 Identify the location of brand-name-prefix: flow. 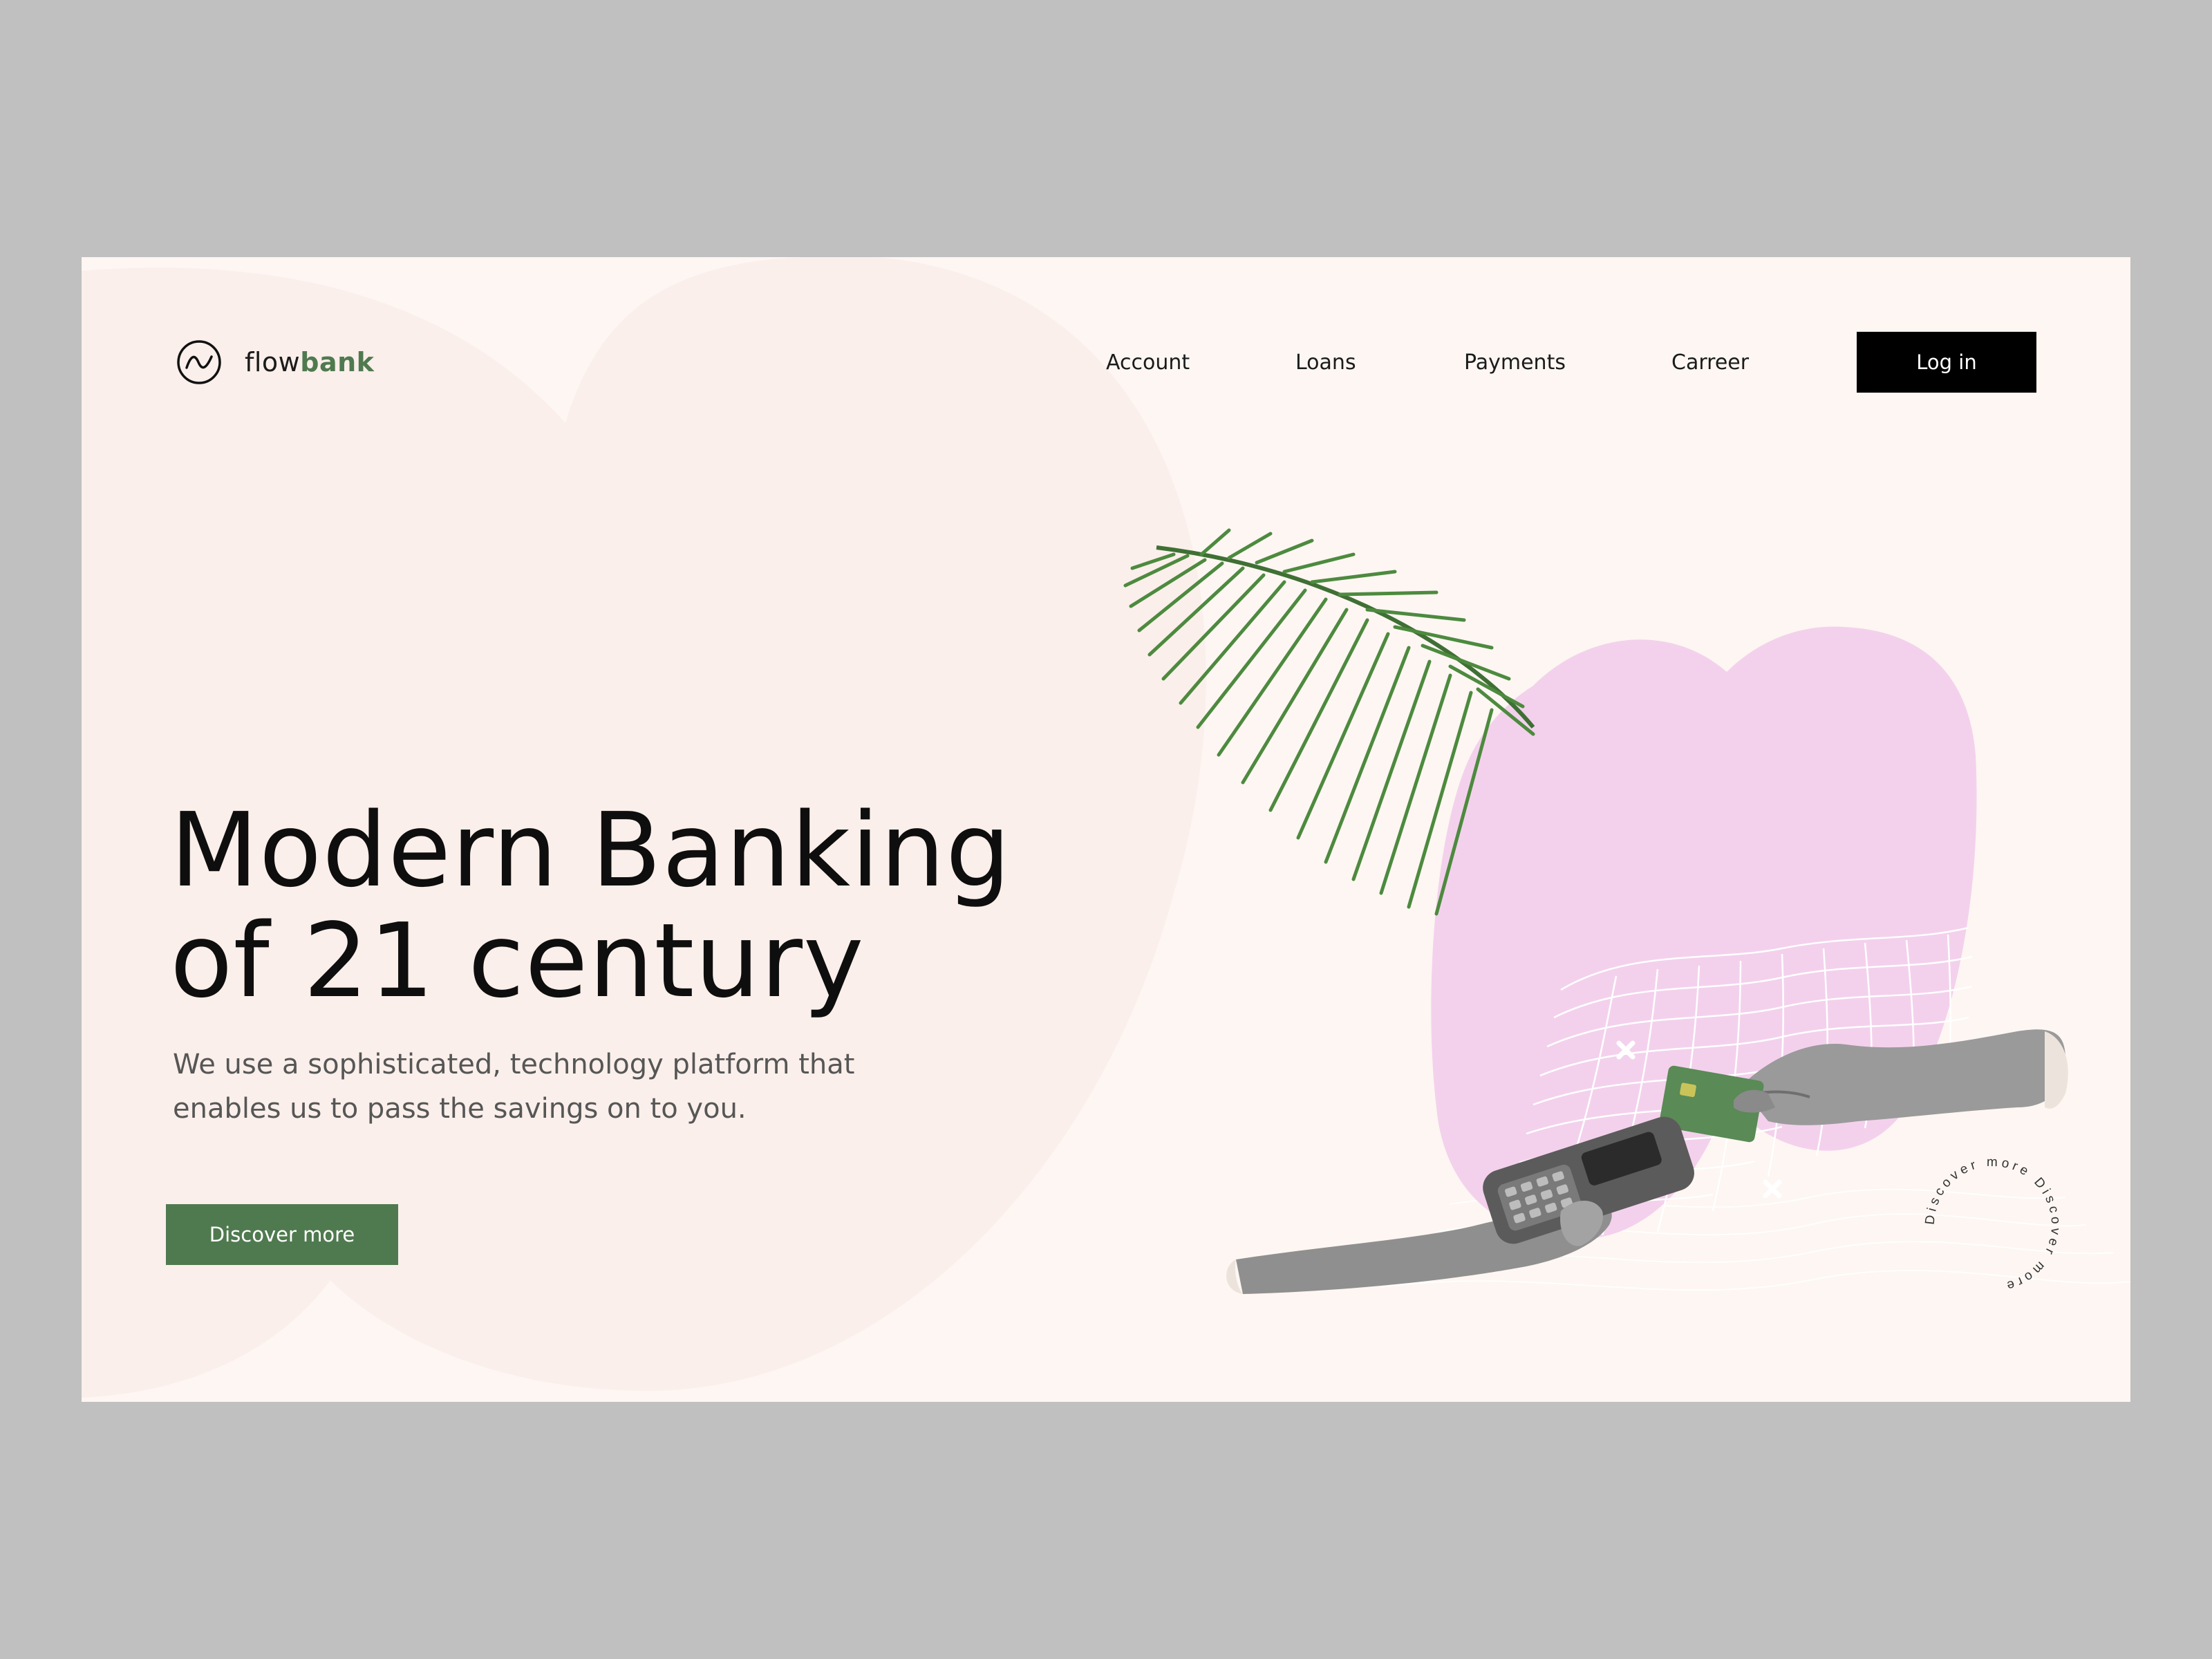
(273, 362).